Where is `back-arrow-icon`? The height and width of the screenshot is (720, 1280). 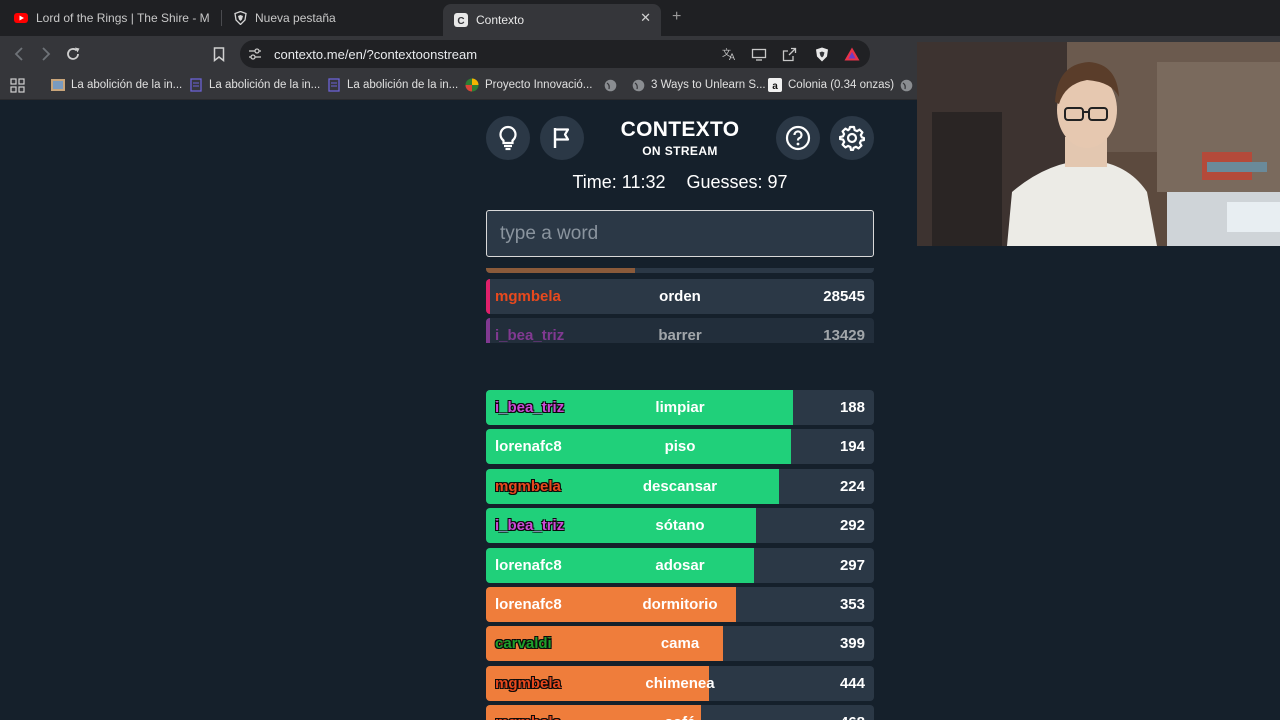
back-arrow-icon is located at coordinates (19, 54).